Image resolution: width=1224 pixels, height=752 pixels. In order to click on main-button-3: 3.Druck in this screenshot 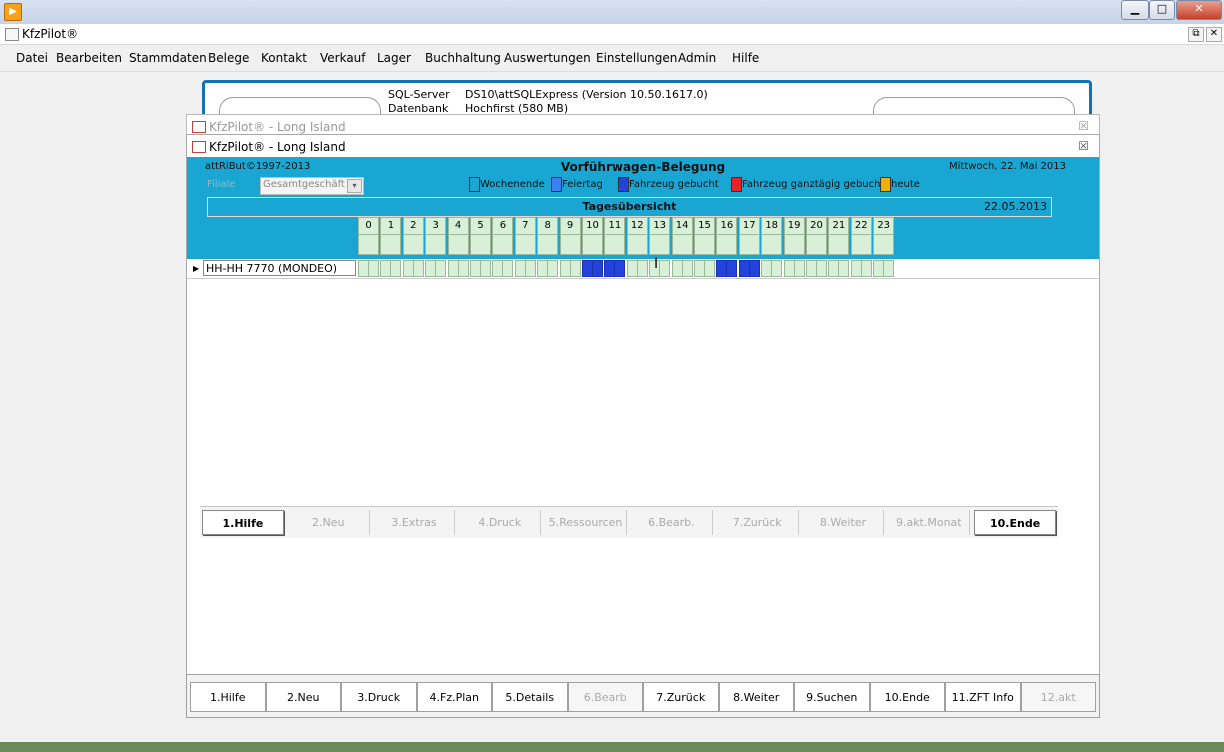, I will do `click(379, 697)`.